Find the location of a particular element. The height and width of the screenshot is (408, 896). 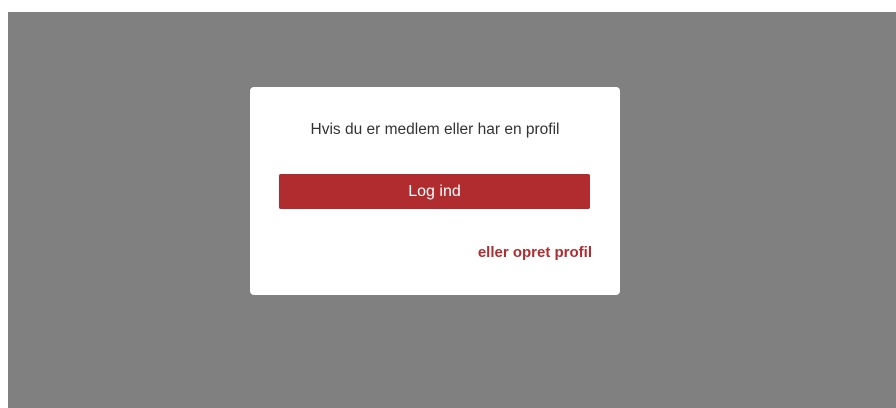

login-button: Log ind is located at coordinates (434, 191).